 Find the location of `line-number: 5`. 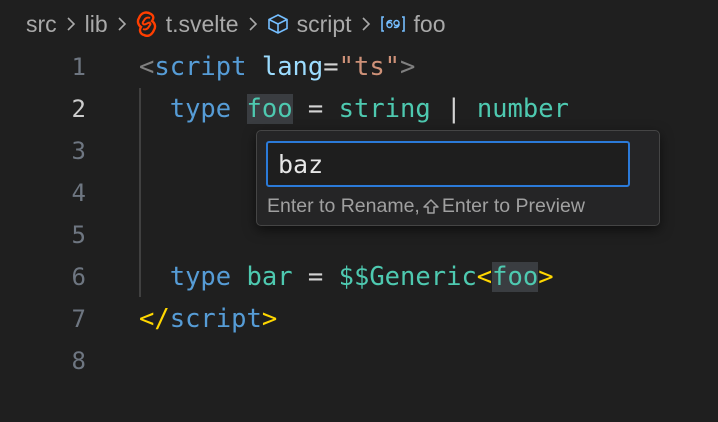

line-number: 5 is located at coordinates (78, 235).